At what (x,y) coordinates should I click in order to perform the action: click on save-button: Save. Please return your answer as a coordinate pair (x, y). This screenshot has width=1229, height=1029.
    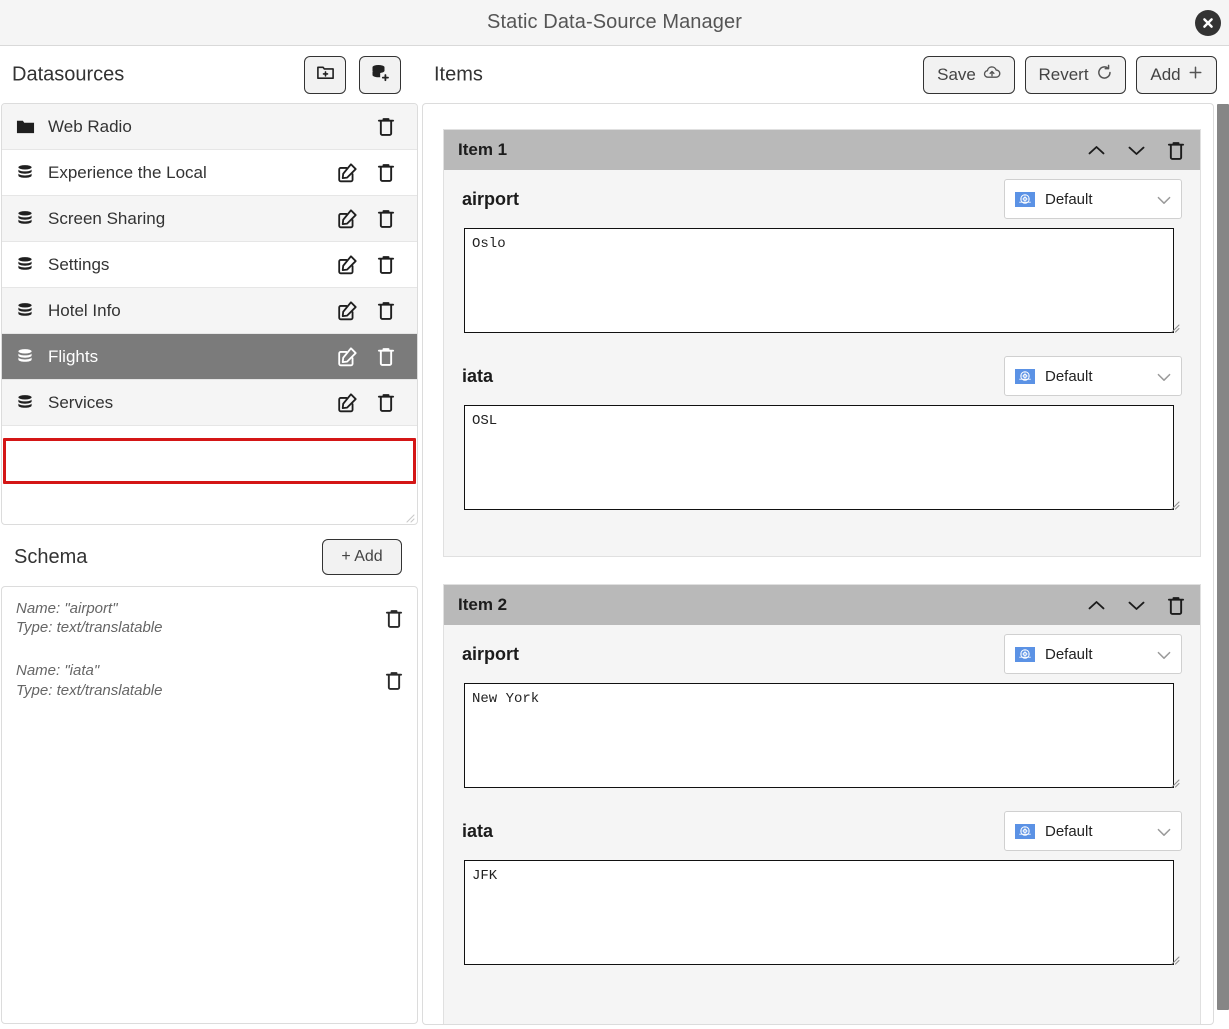
    Looking at the image, I should click on (969, 75).